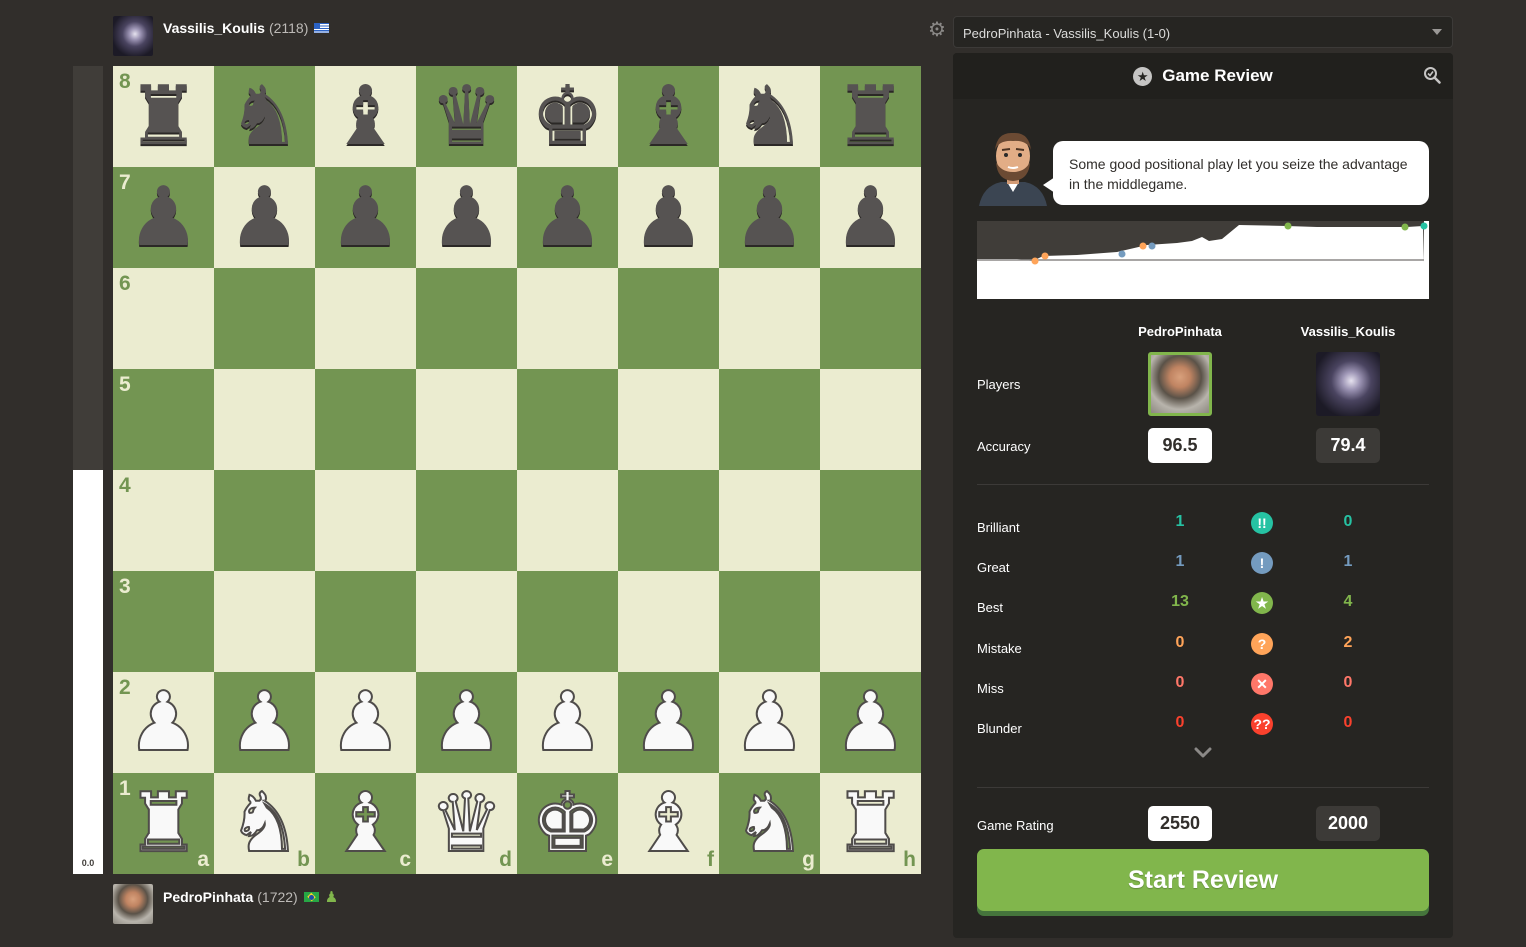 The image size is (1526, 947). What do you see at coordinates (1180, 384) in the screenshot?
I see `white-player-avatar` at bounding box center [1180, 384].